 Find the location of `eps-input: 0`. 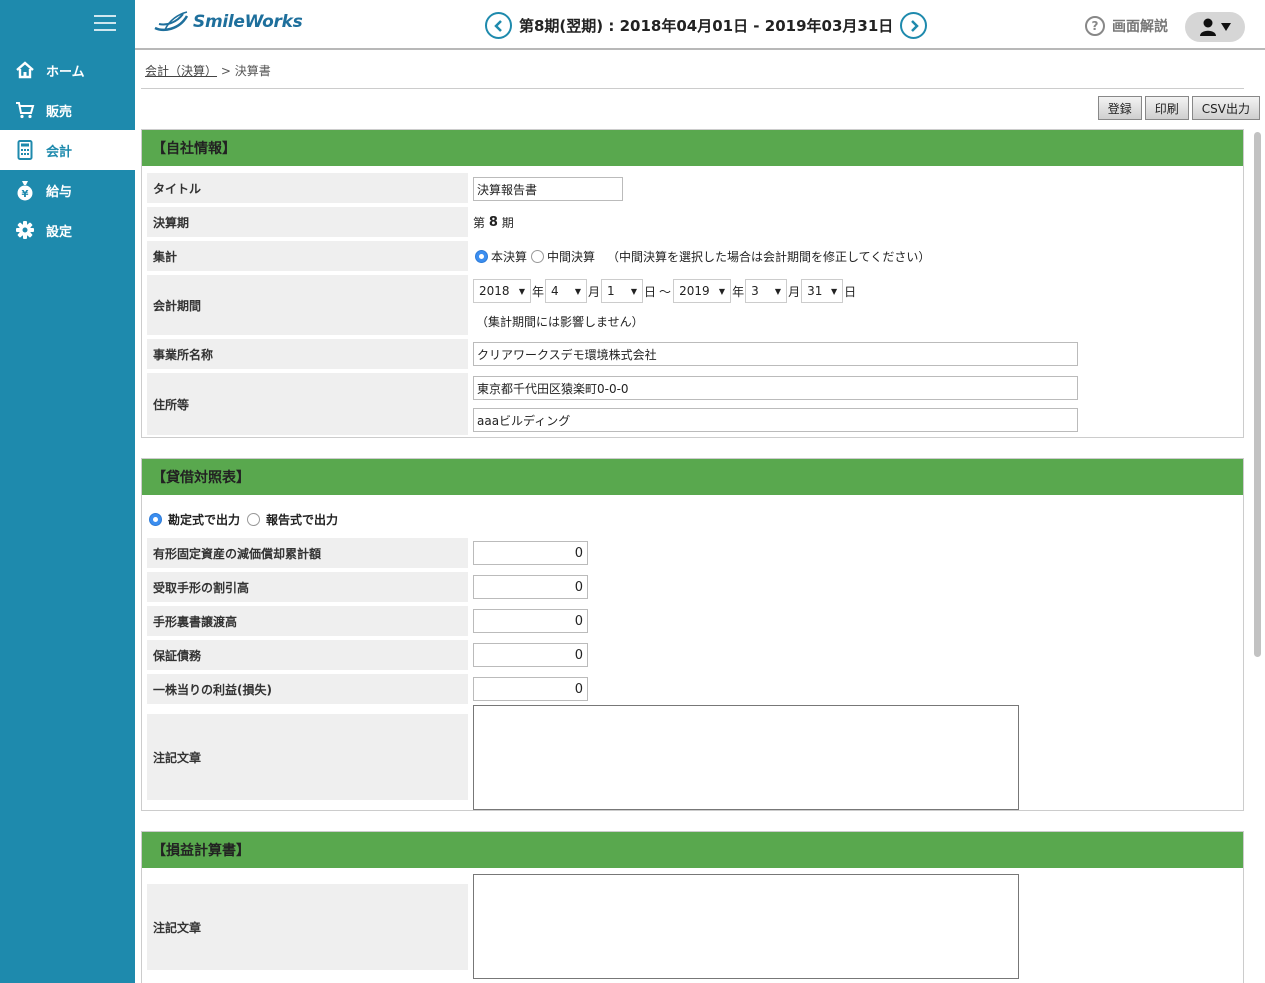

eps-input: 0 is located at coordinates (530, 689).